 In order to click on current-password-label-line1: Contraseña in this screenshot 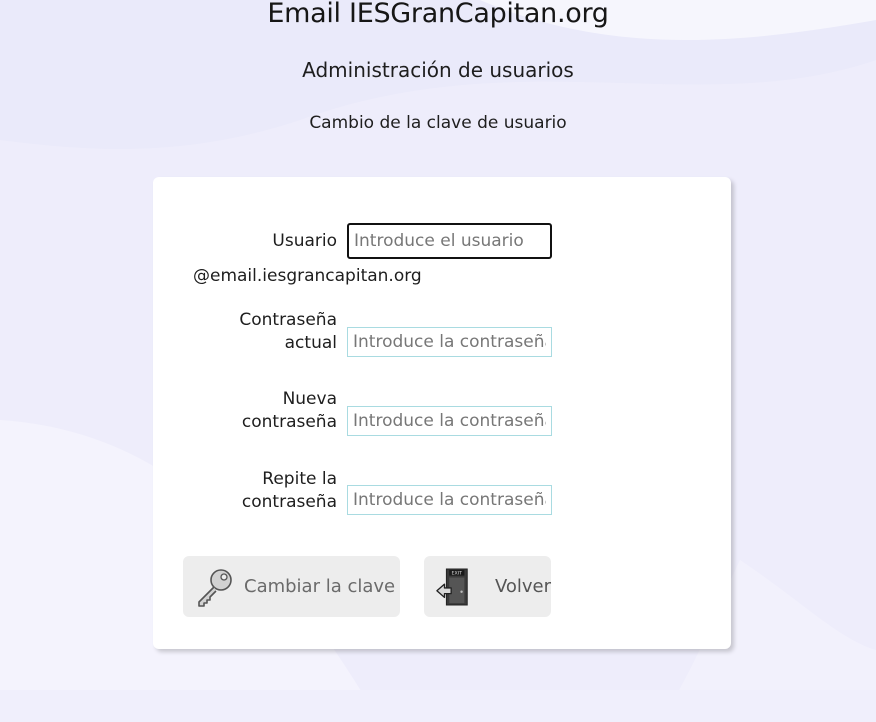, I will do `click(288, 320)`.